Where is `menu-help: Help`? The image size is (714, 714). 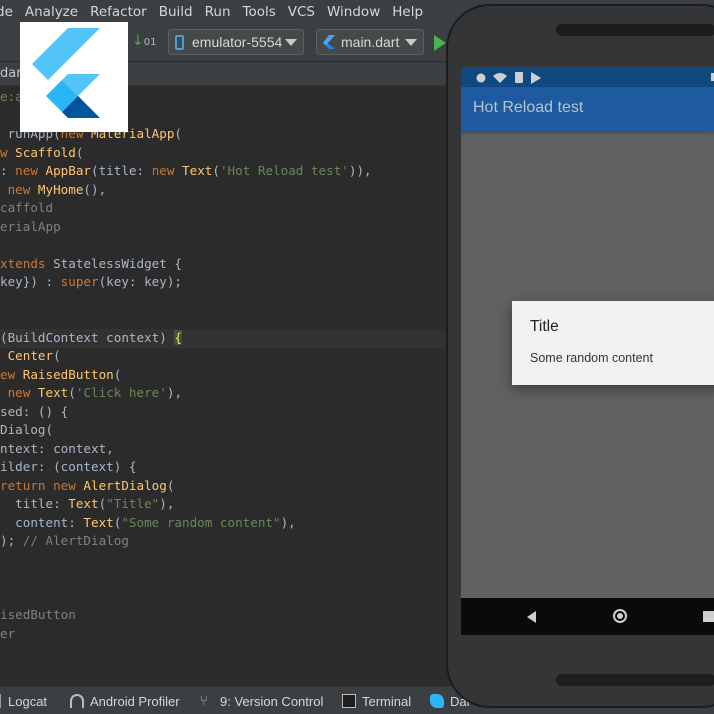
menu-help: Help is located at coordinates (407, 12).